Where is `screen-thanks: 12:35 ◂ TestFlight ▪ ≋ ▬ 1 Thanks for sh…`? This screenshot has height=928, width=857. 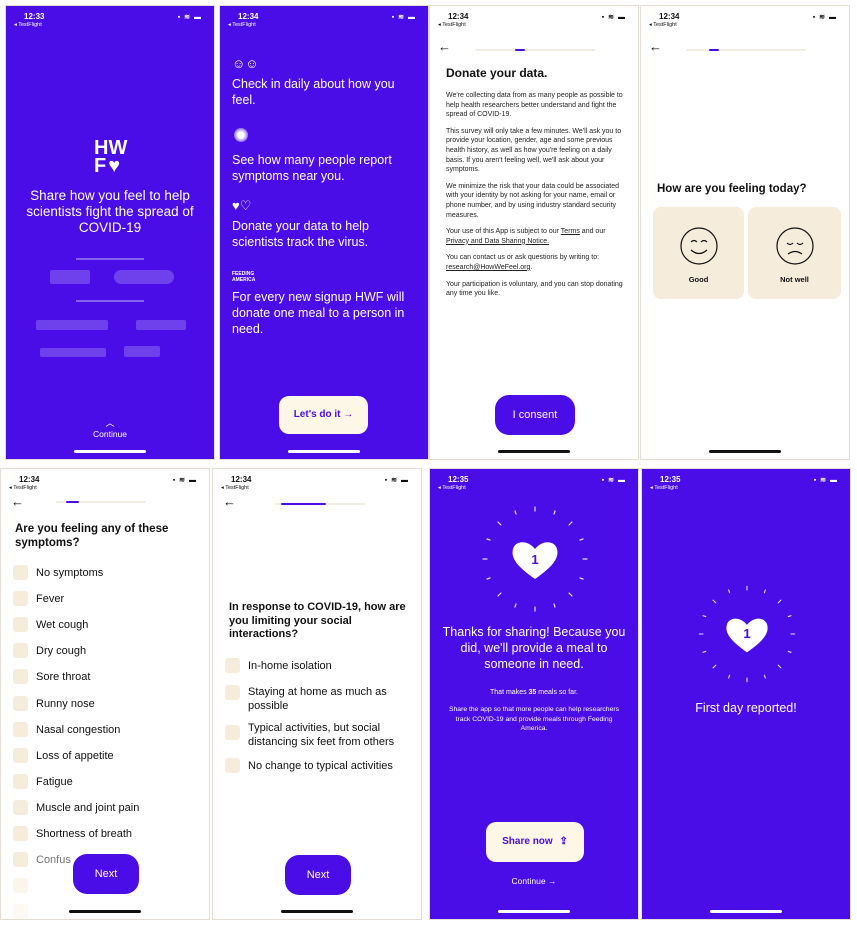
screen-thanks: 12:35 ◂ TestFlight ▪ ≋ ▬ 1 Thanks for sh… is located at coordinates (534, 694).